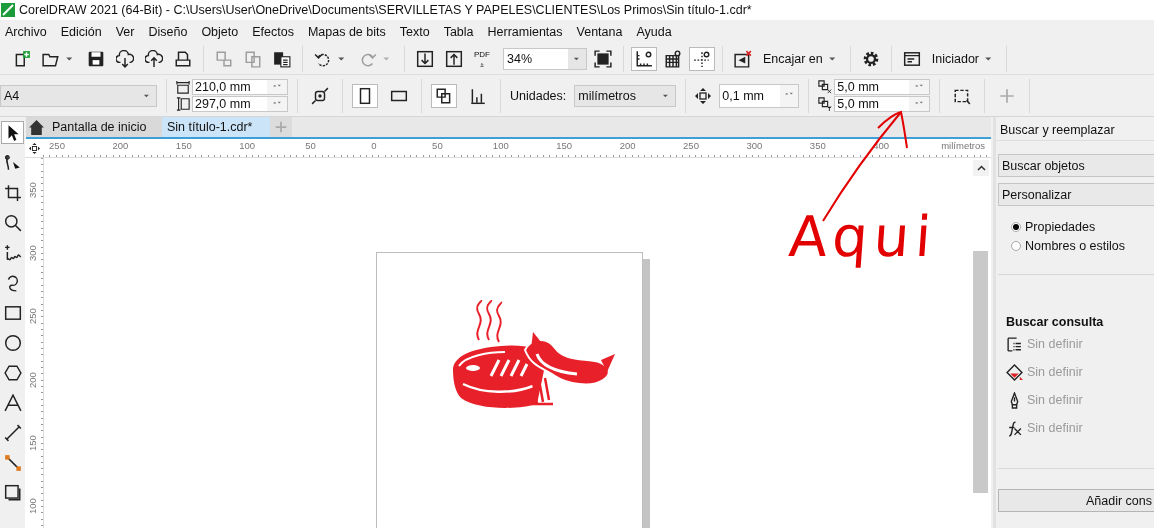  What do you see at coordinates (656, 31) in the screenshot?
I see `menu-item: Ayuda` at bounding box center [656, 31].